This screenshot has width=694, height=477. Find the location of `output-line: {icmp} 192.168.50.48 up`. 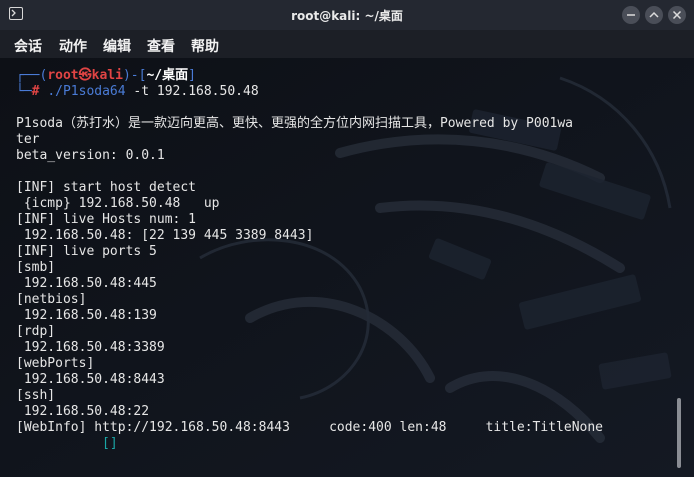

output-line: {icmp} 192.168.50.48 up is located at coordinates (118, 203).